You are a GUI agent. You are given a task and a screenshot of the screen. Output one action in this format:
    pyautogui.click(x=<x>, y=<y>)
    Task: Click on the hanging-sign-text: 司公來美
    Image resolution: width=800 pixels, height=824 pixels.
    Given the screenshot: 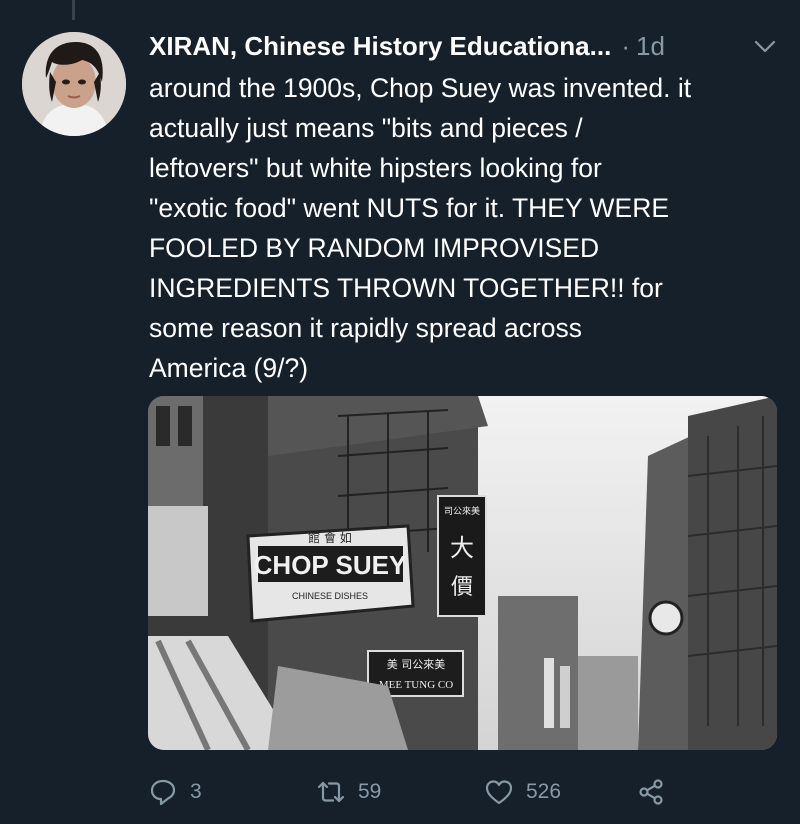 What is the action you would take?
    pyautogui.click(x=462, y=511)
    